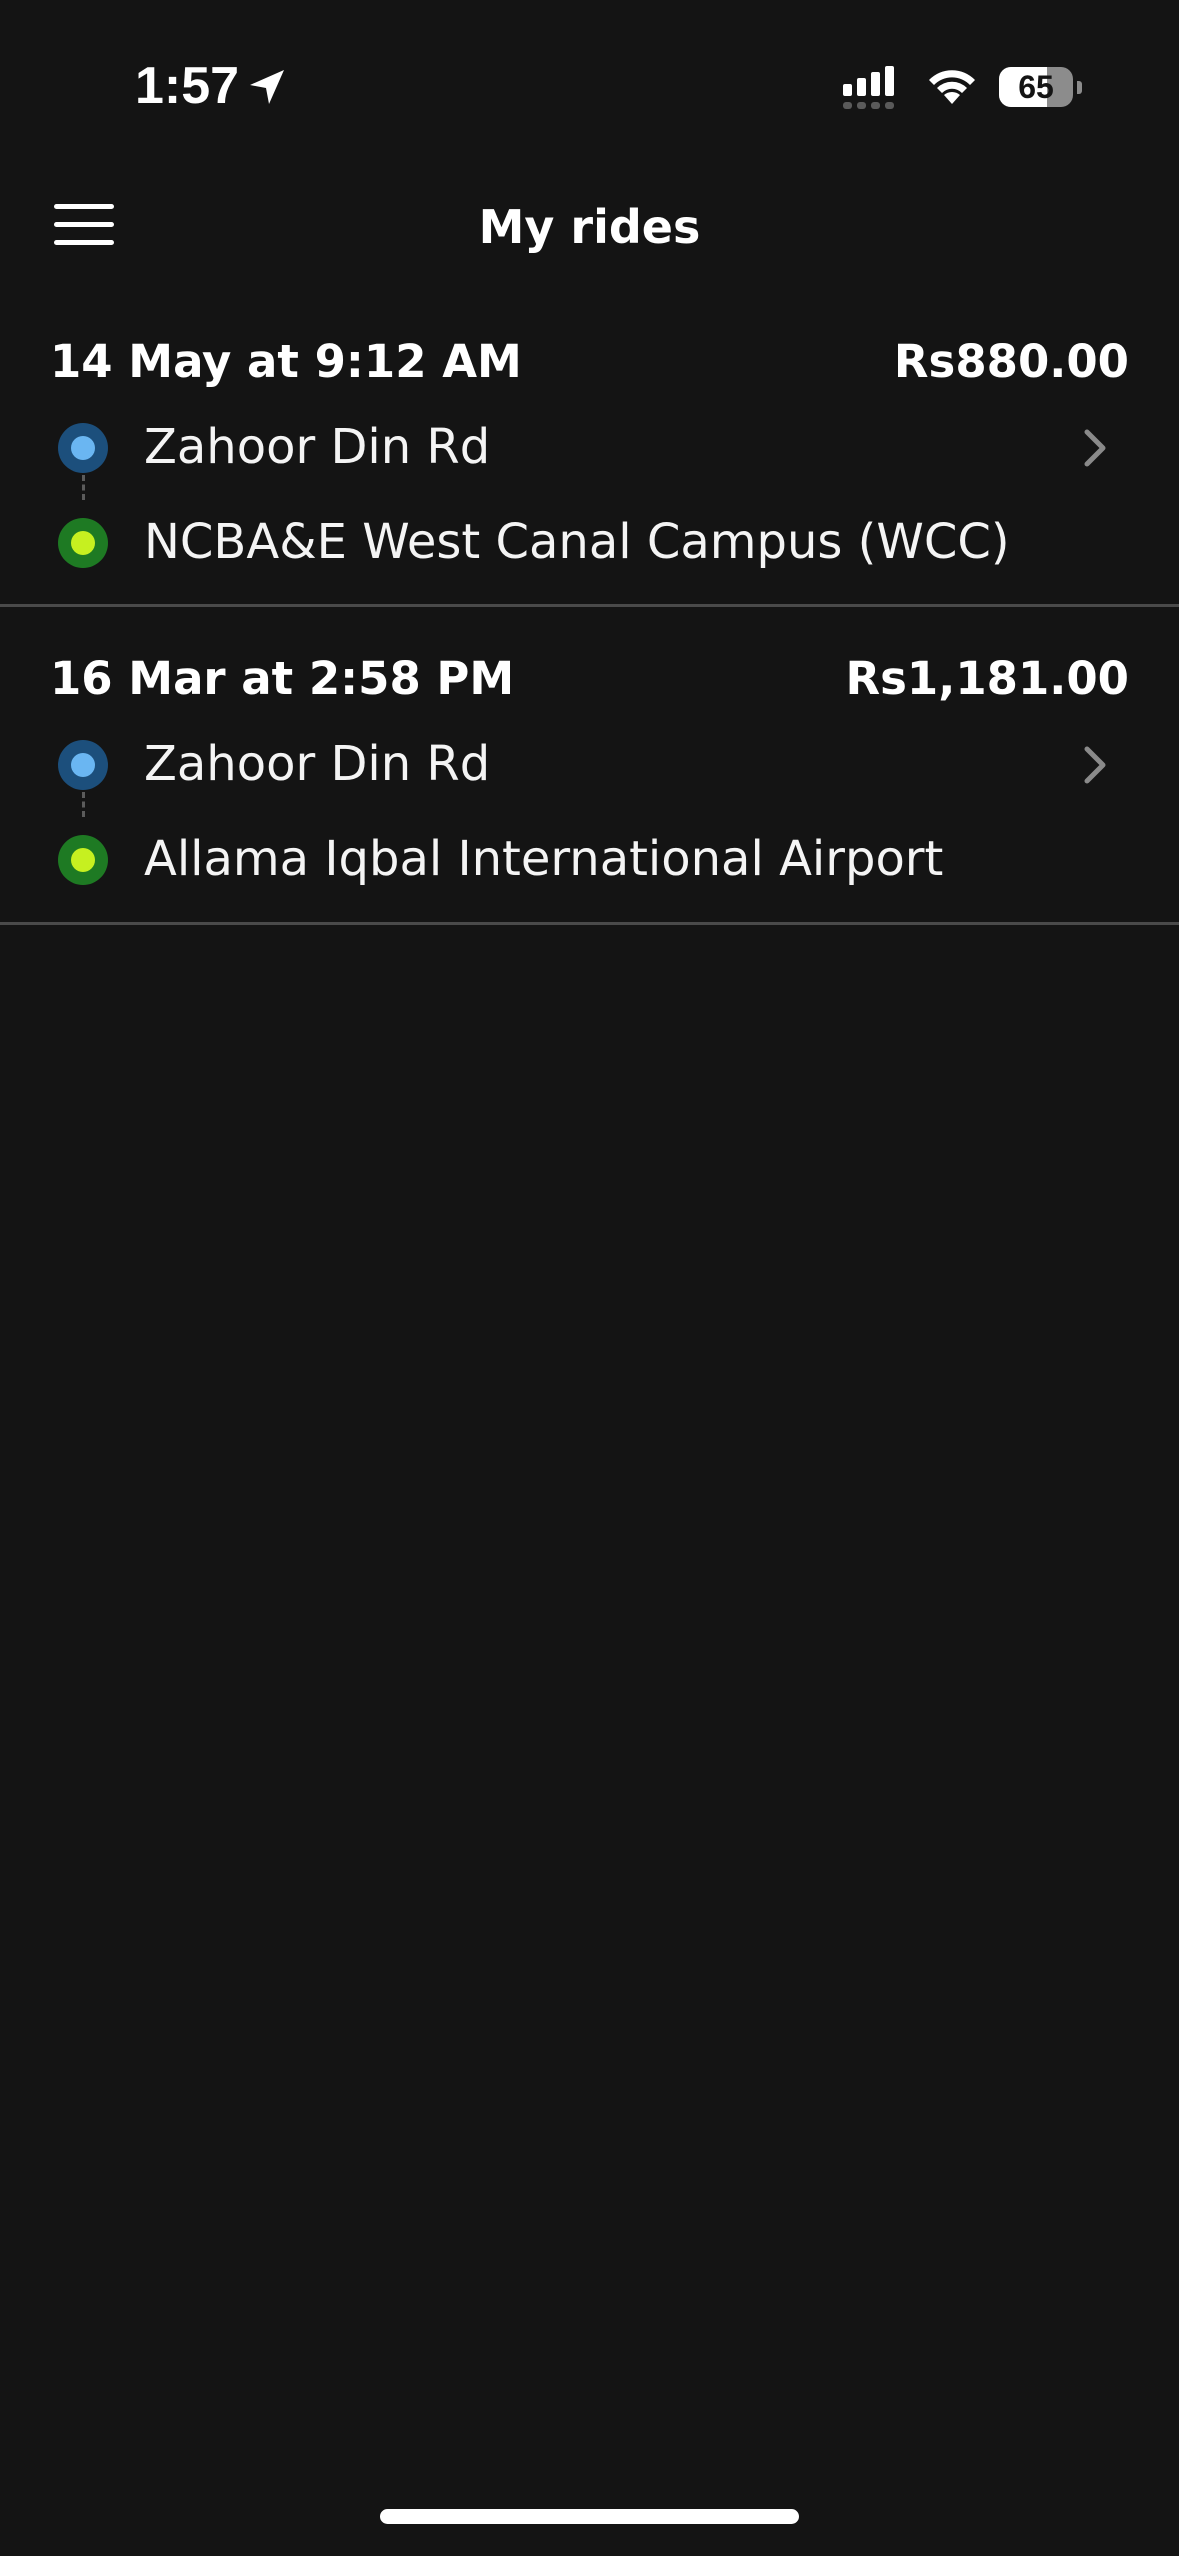 This screenshot has height=2556, width=1179. I want to click on ride-price: Rs880.00, so click(1011, 361).